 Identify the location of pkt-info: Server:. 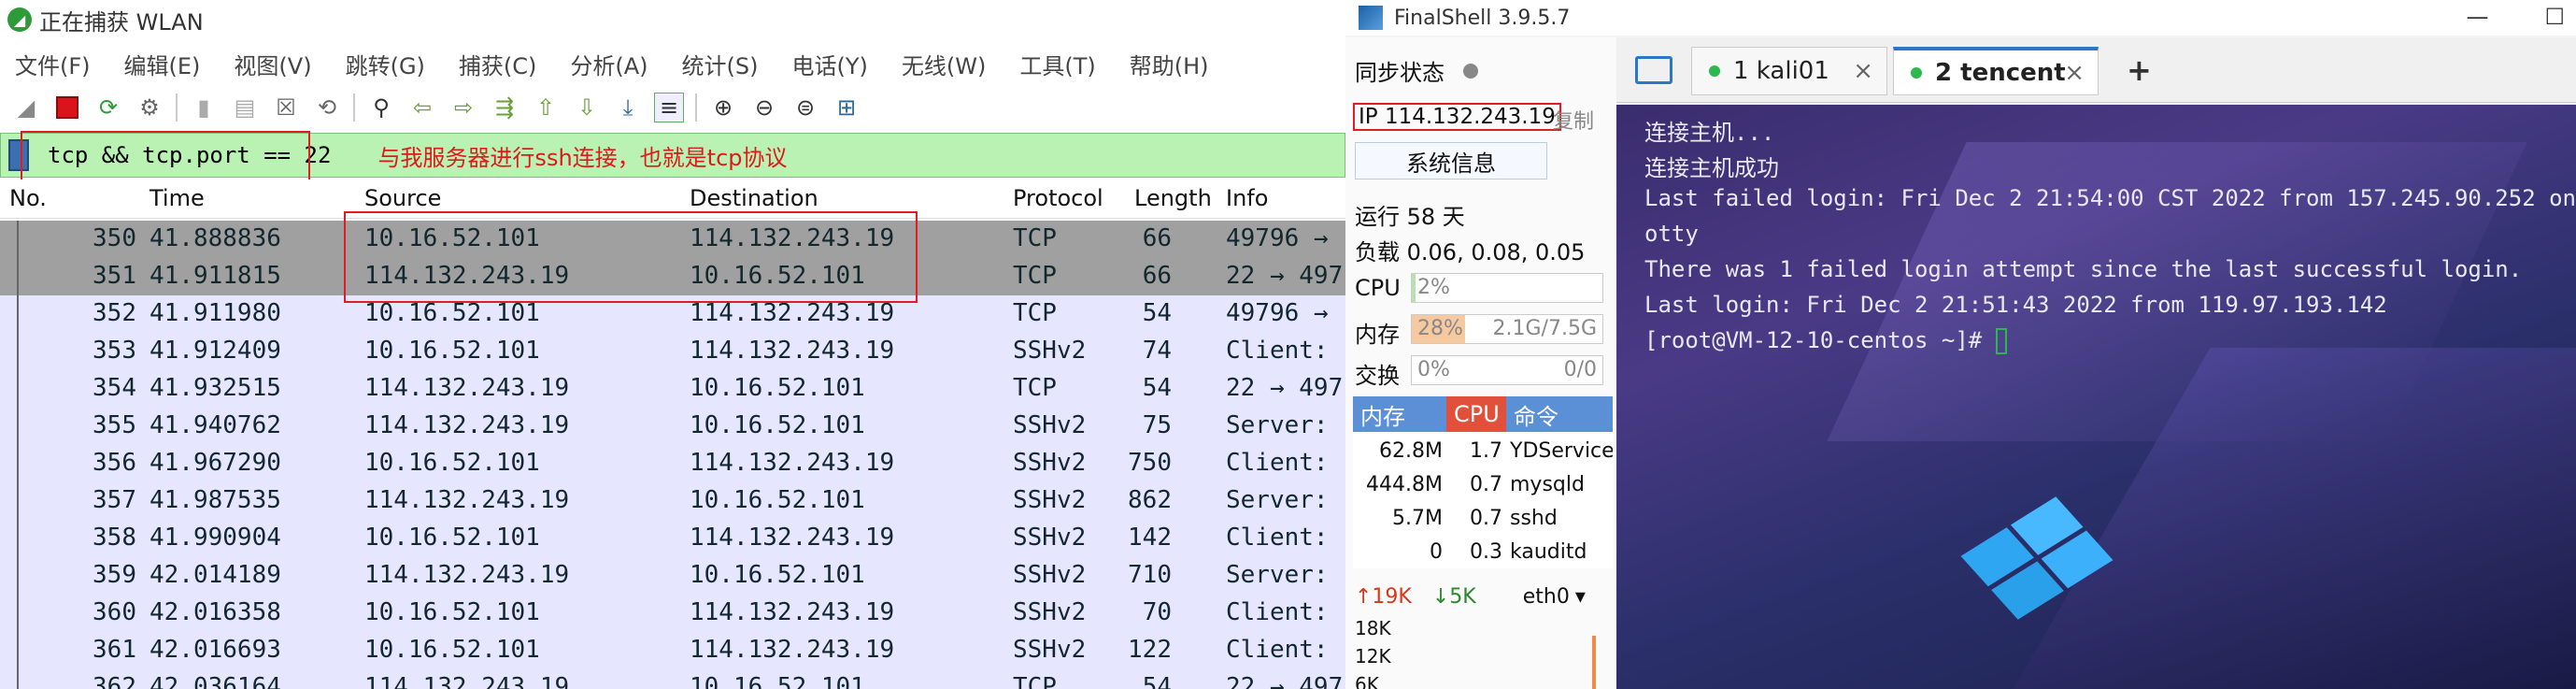
(1278, 500).